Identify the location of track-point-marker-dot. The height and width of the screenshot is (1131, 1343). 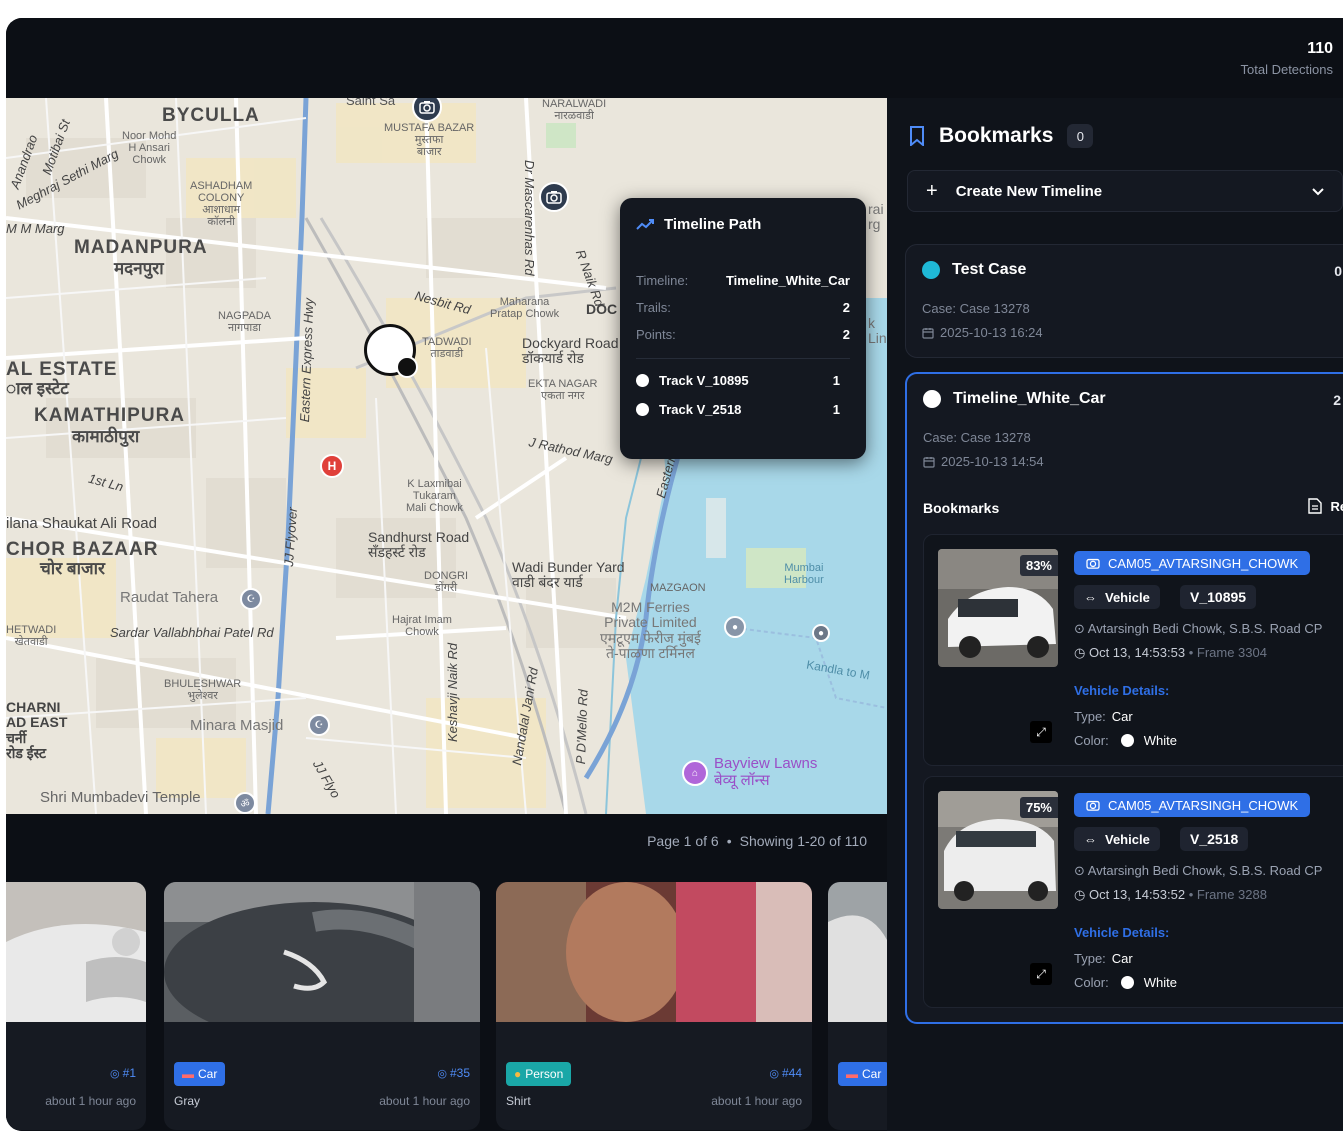
(407, 367).